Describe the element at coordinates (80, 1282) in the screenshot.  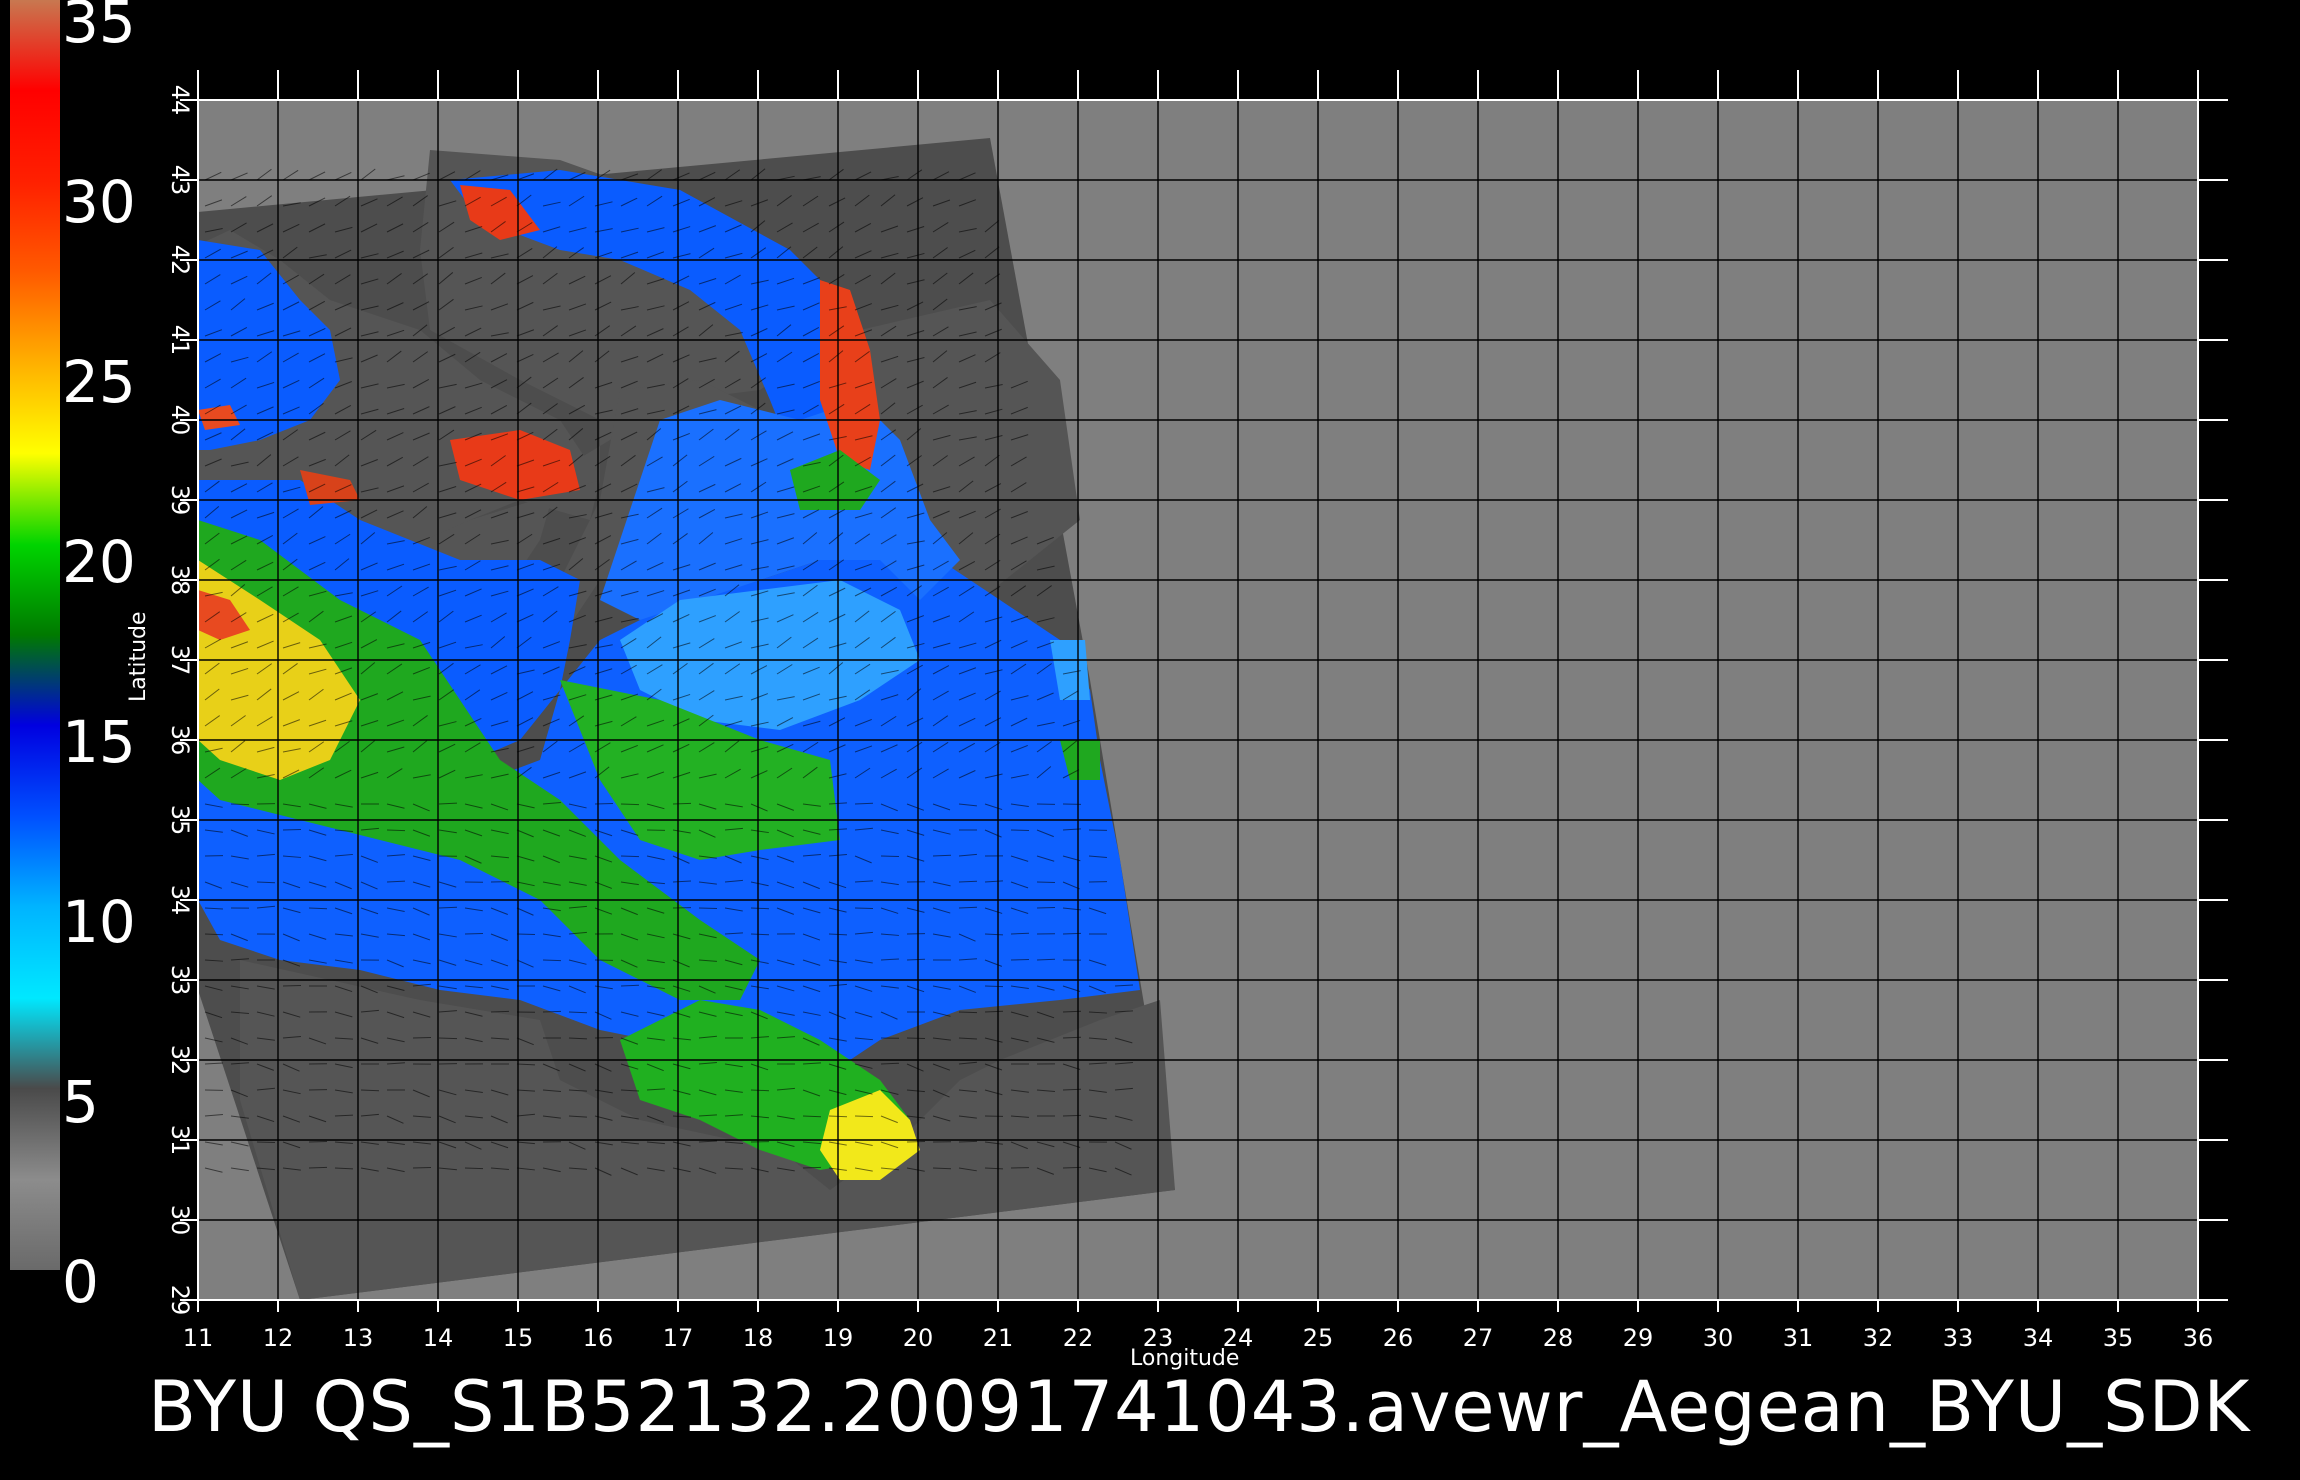
I see `colorbar-label: 0` at that location.